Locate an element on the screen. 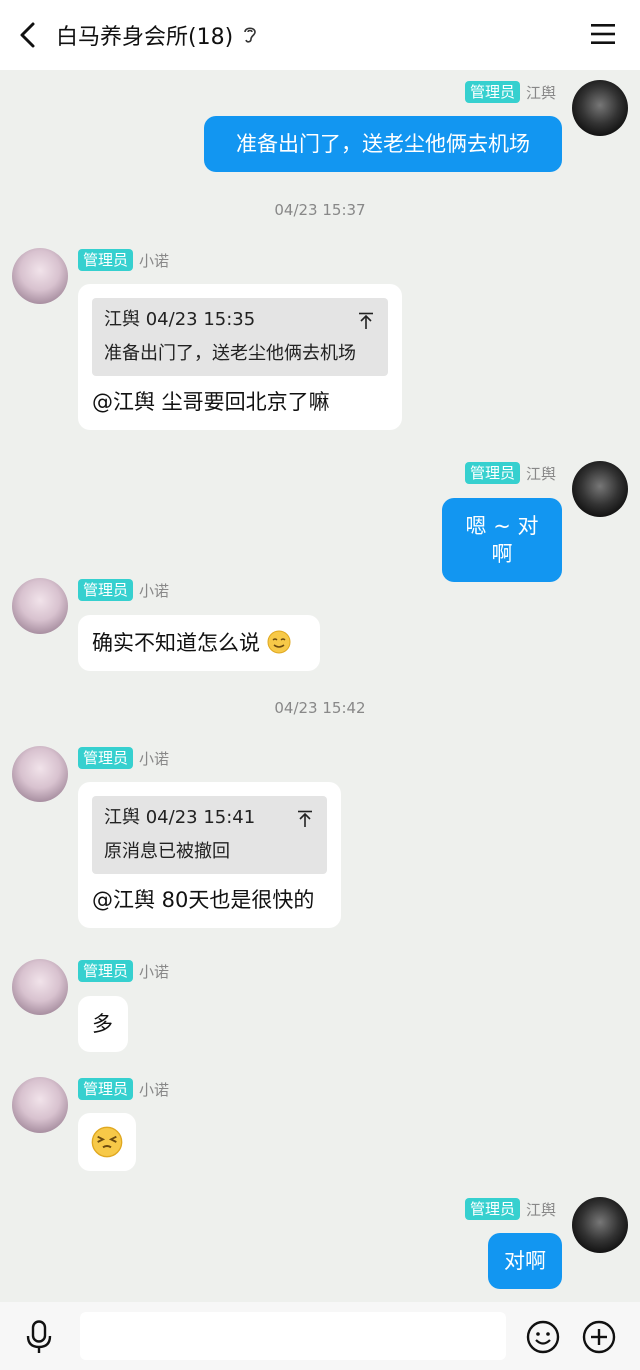 Image resolution: width=640 pixels, height=1370 pixels. message-text: 嗯 ~ 对啊 is located at coordinates (502, 540).